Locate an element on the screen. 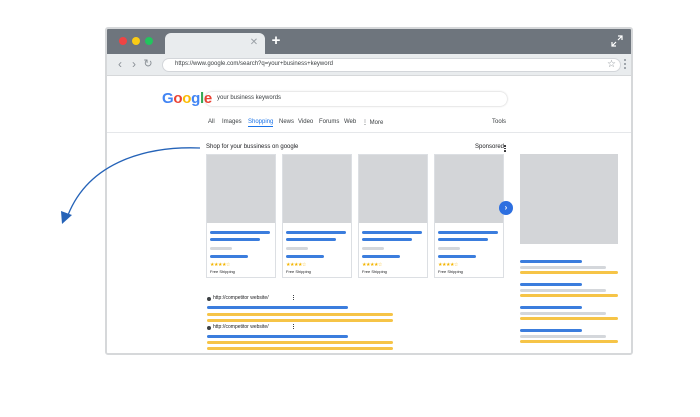  shopping-section-title: Shop for your bussiness on google is located at coordinates (252, 147).